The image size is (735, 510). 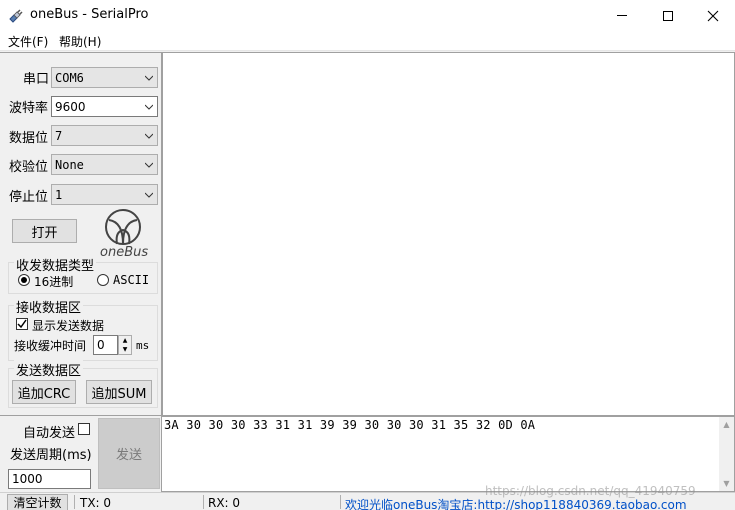 What do you see at coordinates (104, 164) in the screenshot?
I see `parity-select: None` at bounding box center [104, 164].